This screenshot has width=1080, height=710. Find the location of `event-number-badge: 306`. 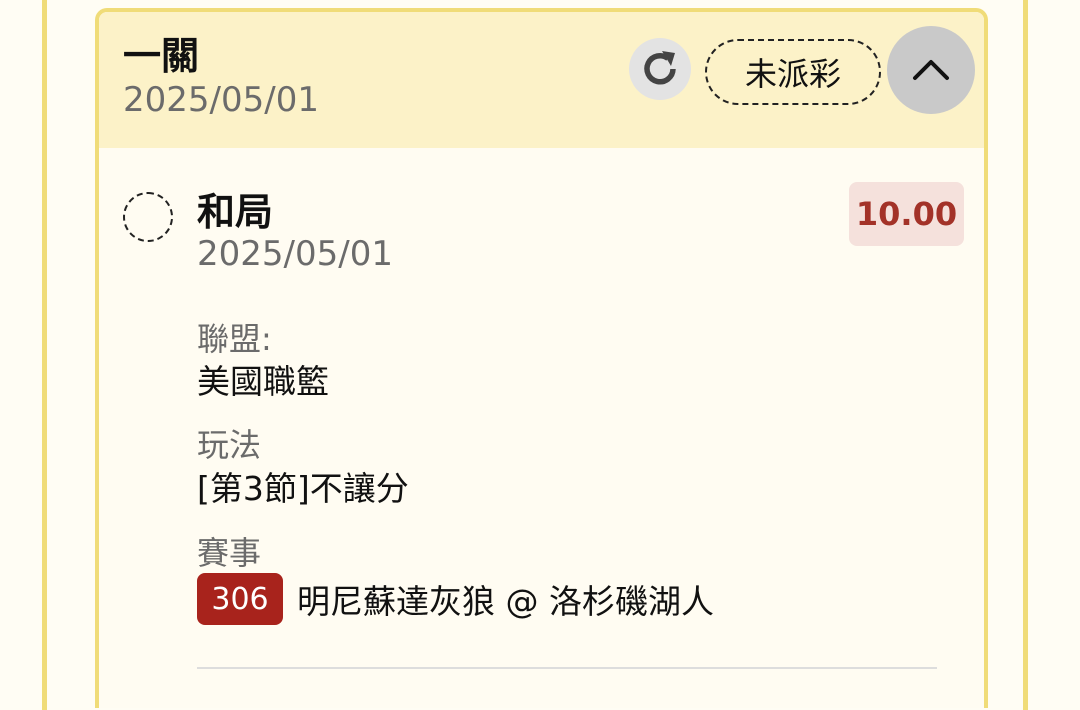

event-number-badge: 306 is located at coordinates (240, 599).